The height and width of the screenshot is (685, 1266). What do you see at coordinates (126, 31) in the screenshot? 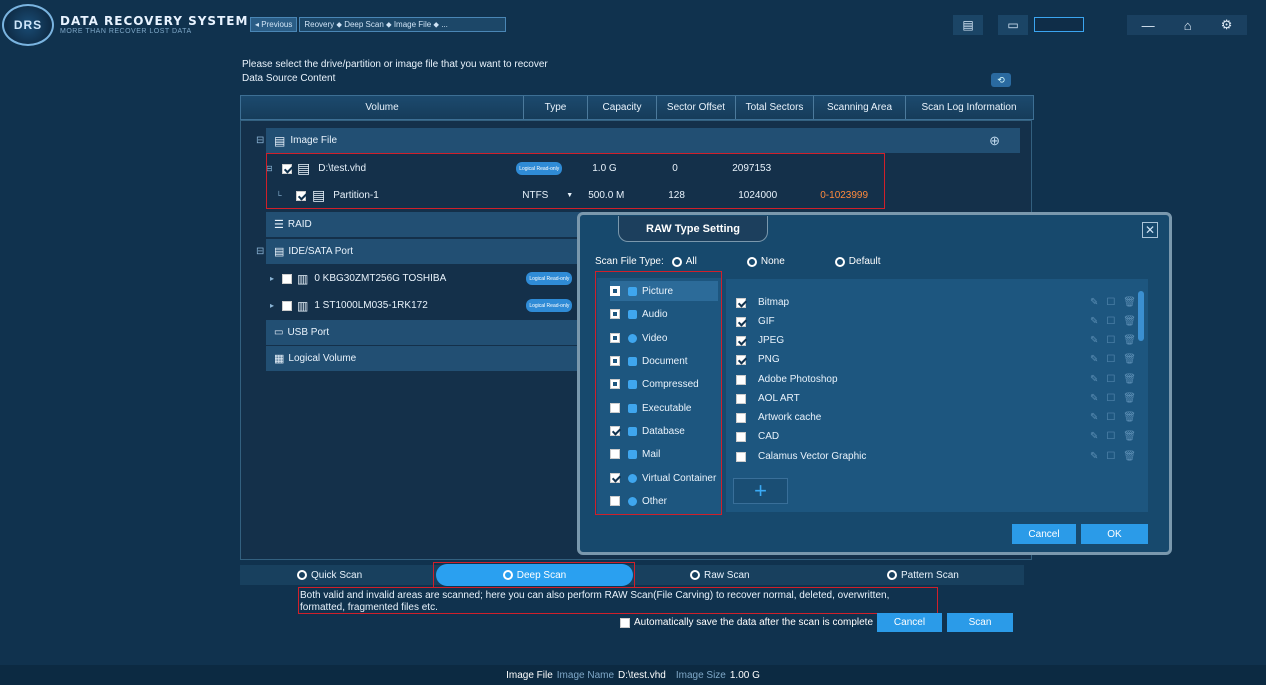
I see `app-subtitle: MORE THAN RECOVER LOST DATA` at bounding box center [126, 31].